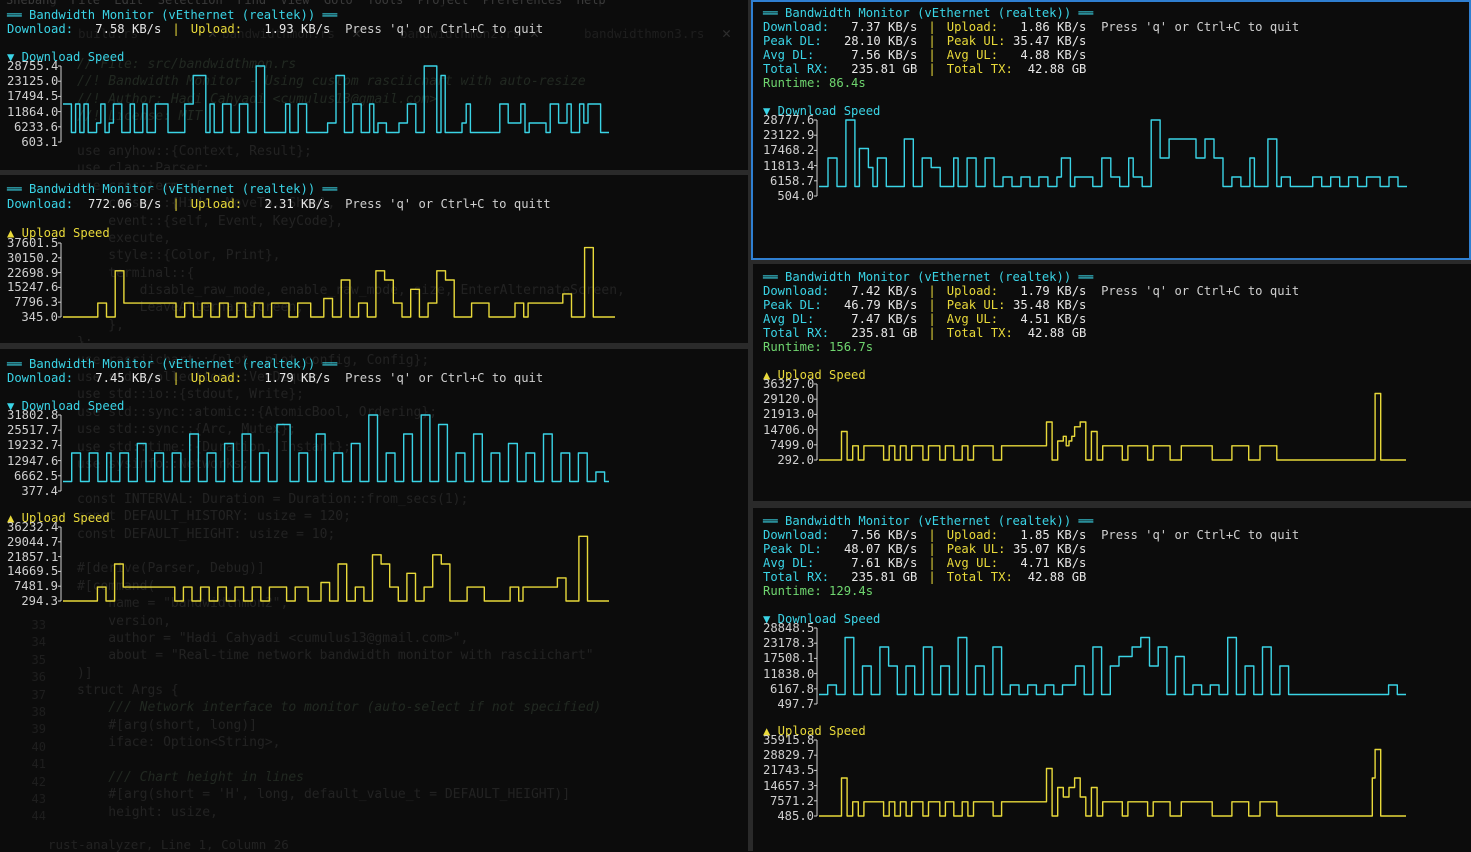 This screenshot has width=1471, height=852. What do you see at coordinates (39, 601) in the screenshot?
I see `y-tick-label: 294.3` at bounding box center [39, 601].